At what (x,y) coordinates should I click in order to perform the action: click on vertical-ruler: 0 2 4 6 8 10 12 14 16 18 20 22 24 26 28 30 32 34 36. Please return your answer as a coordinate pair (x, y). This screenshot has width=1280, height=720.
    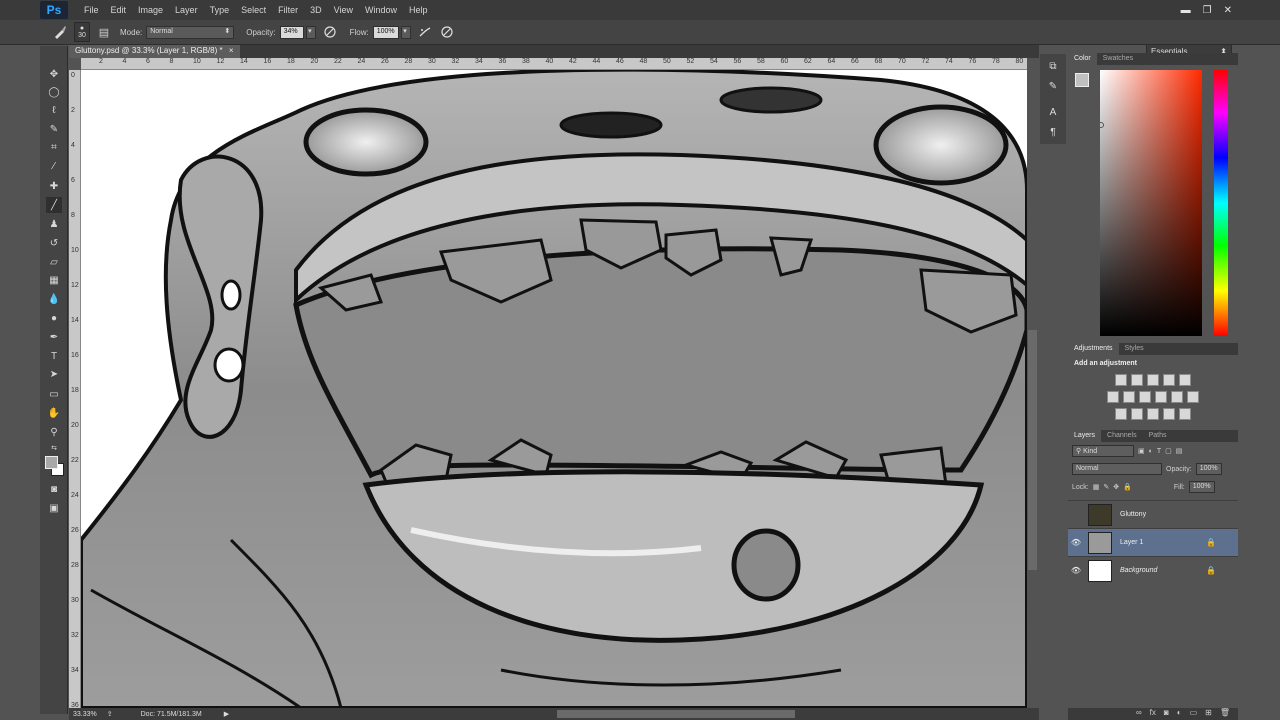
    Looking at the image, I should click on (75, 389).